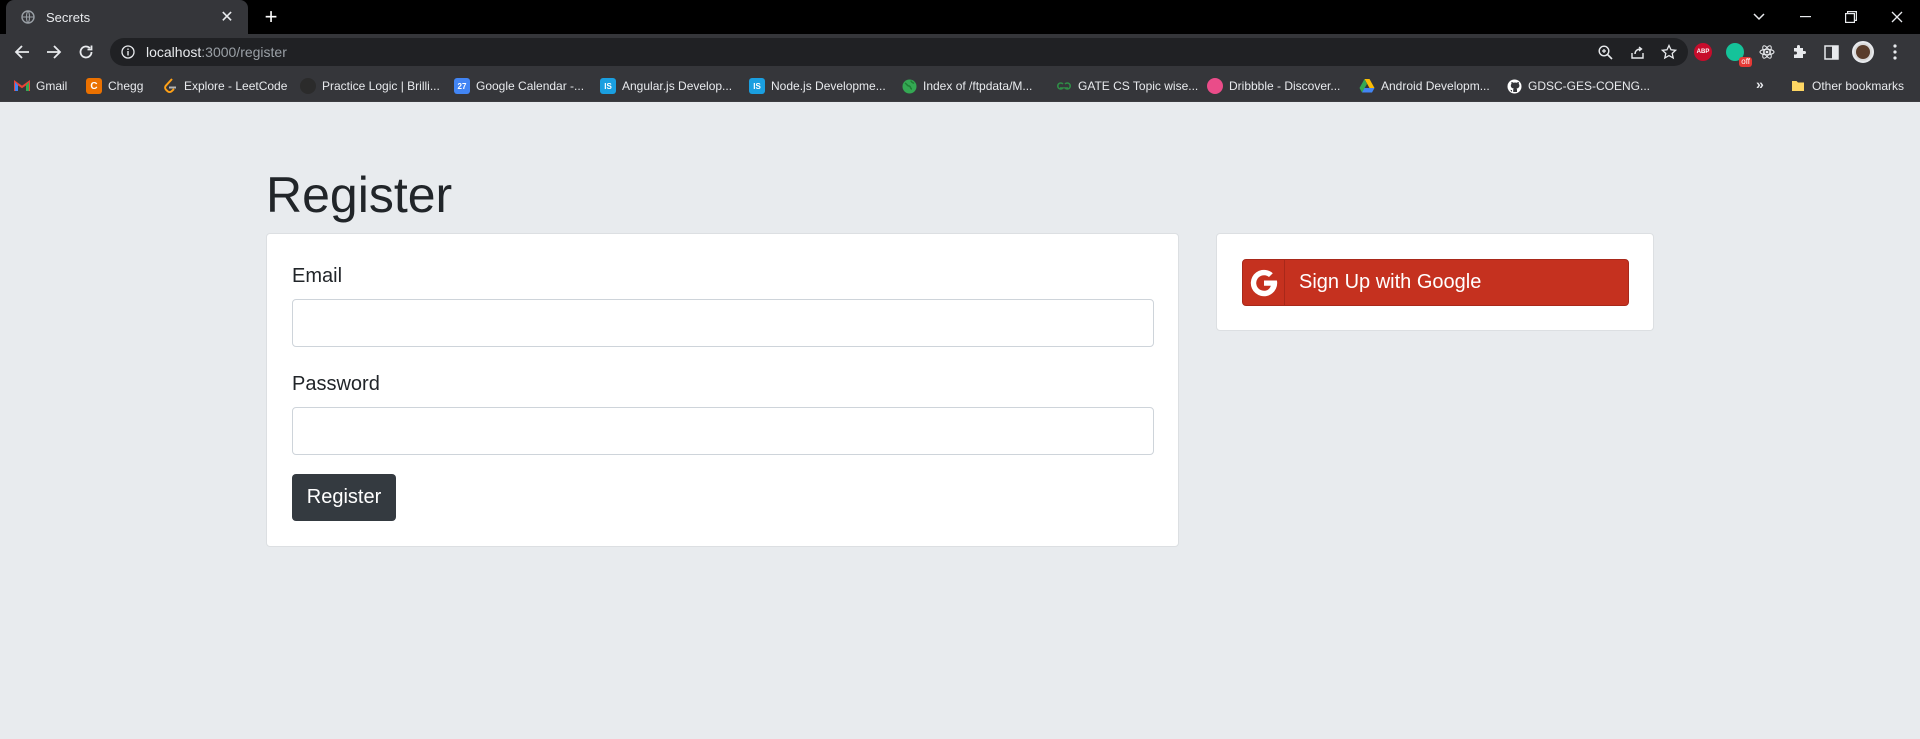  I want to click on browser-toolbar: localhost:3000/register ABP off, so click(960, 52).